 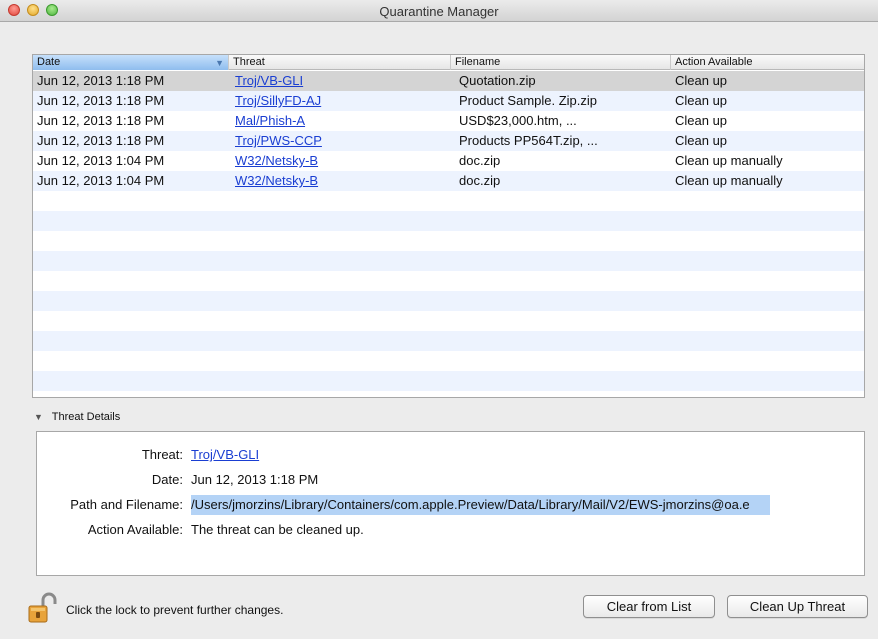 What do you see at coordinates (162, 454) in the screenshot?
I see `detail-threat-label: Threat:` at bounding box center [162, 454].